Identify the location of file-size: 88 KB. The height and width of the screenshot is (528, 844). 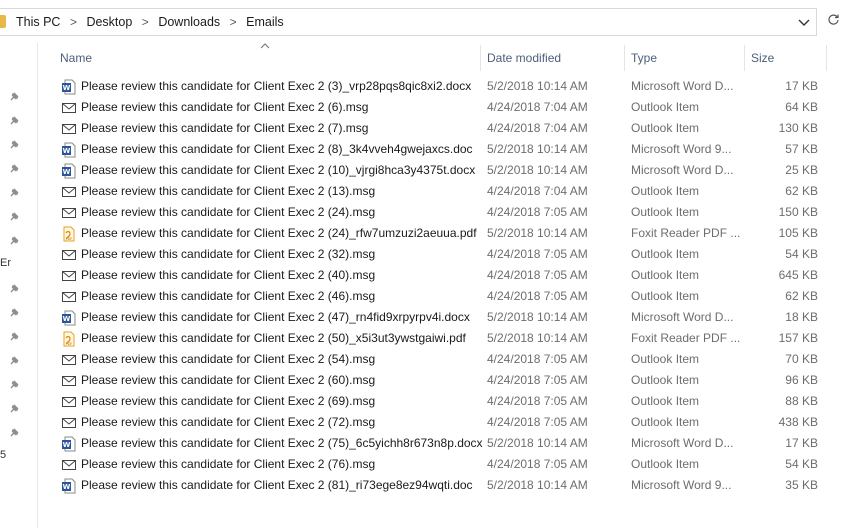
(801, 401).